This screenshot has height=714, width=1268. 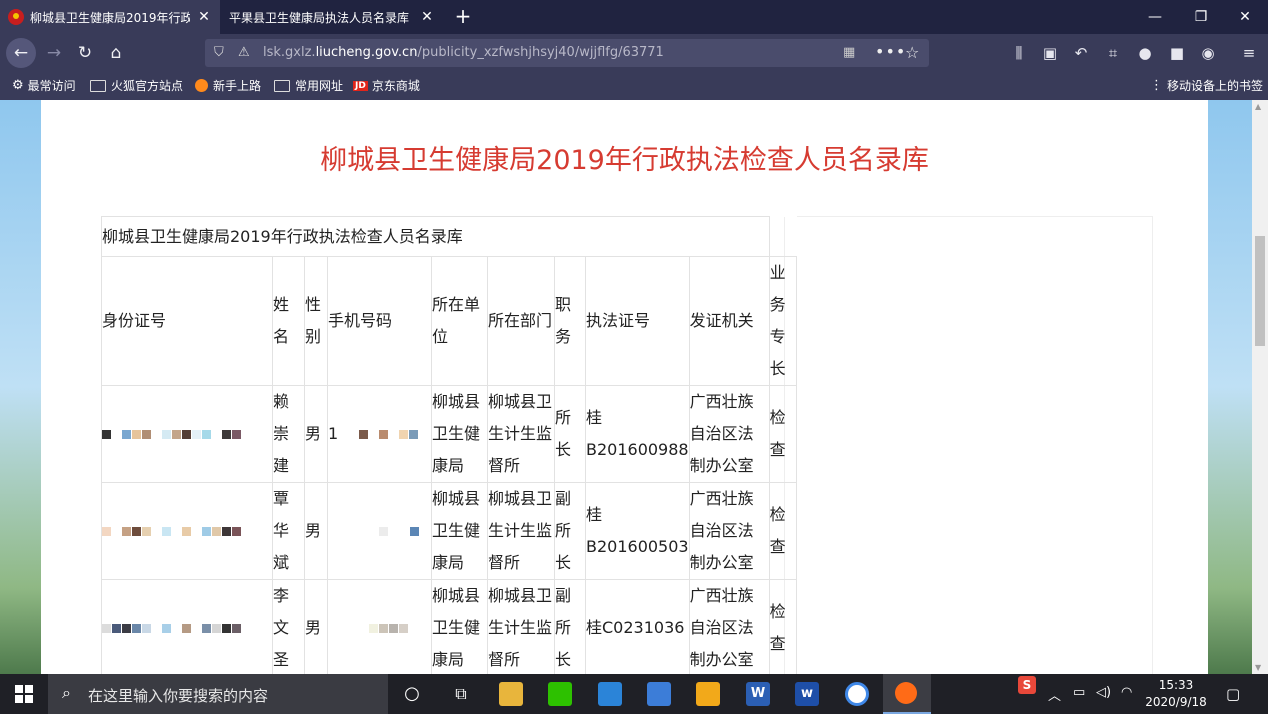 I want to click on search-icon: ⌕, so click(x=66, y=692).